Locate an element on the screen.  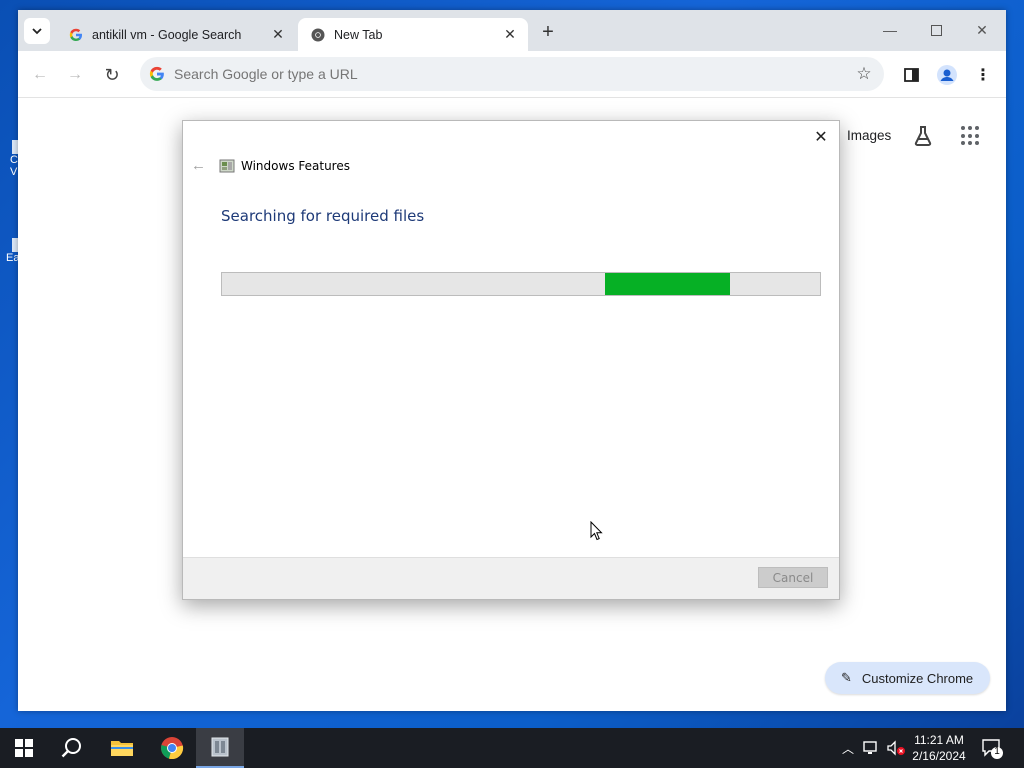
forward-button: → is located at coordinates (75, 75).